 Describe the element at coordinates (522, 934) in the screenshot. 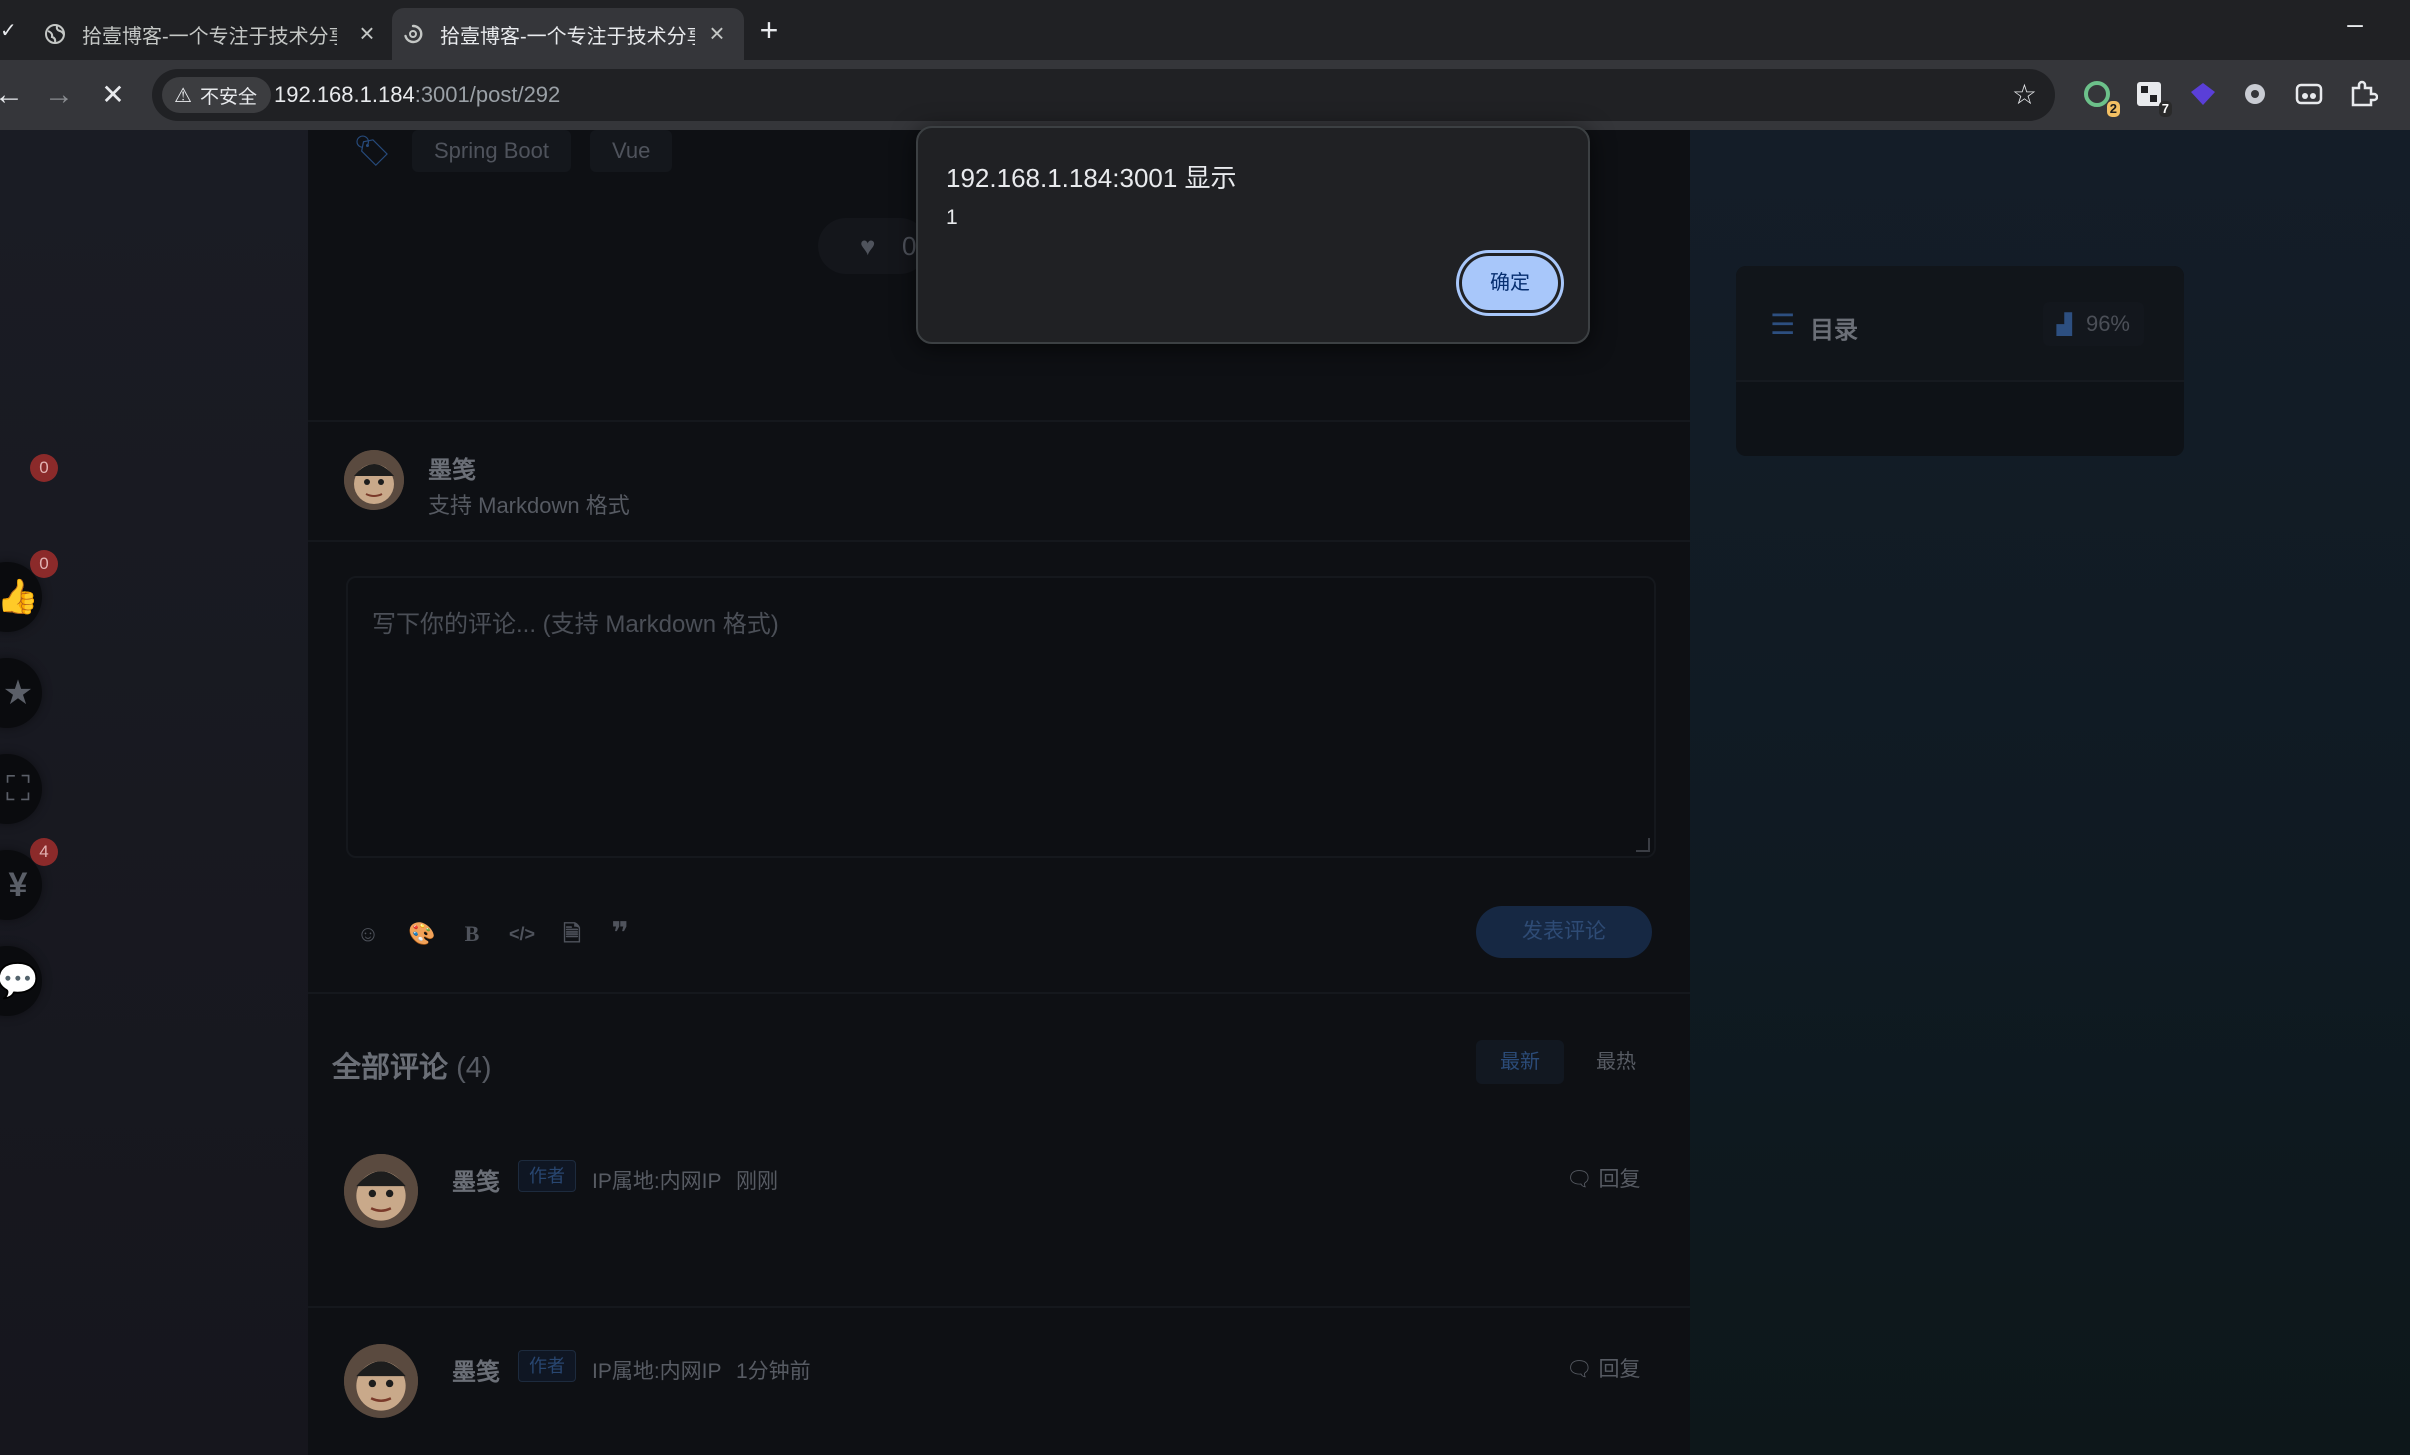

I see `code-icon: </>` at that location.